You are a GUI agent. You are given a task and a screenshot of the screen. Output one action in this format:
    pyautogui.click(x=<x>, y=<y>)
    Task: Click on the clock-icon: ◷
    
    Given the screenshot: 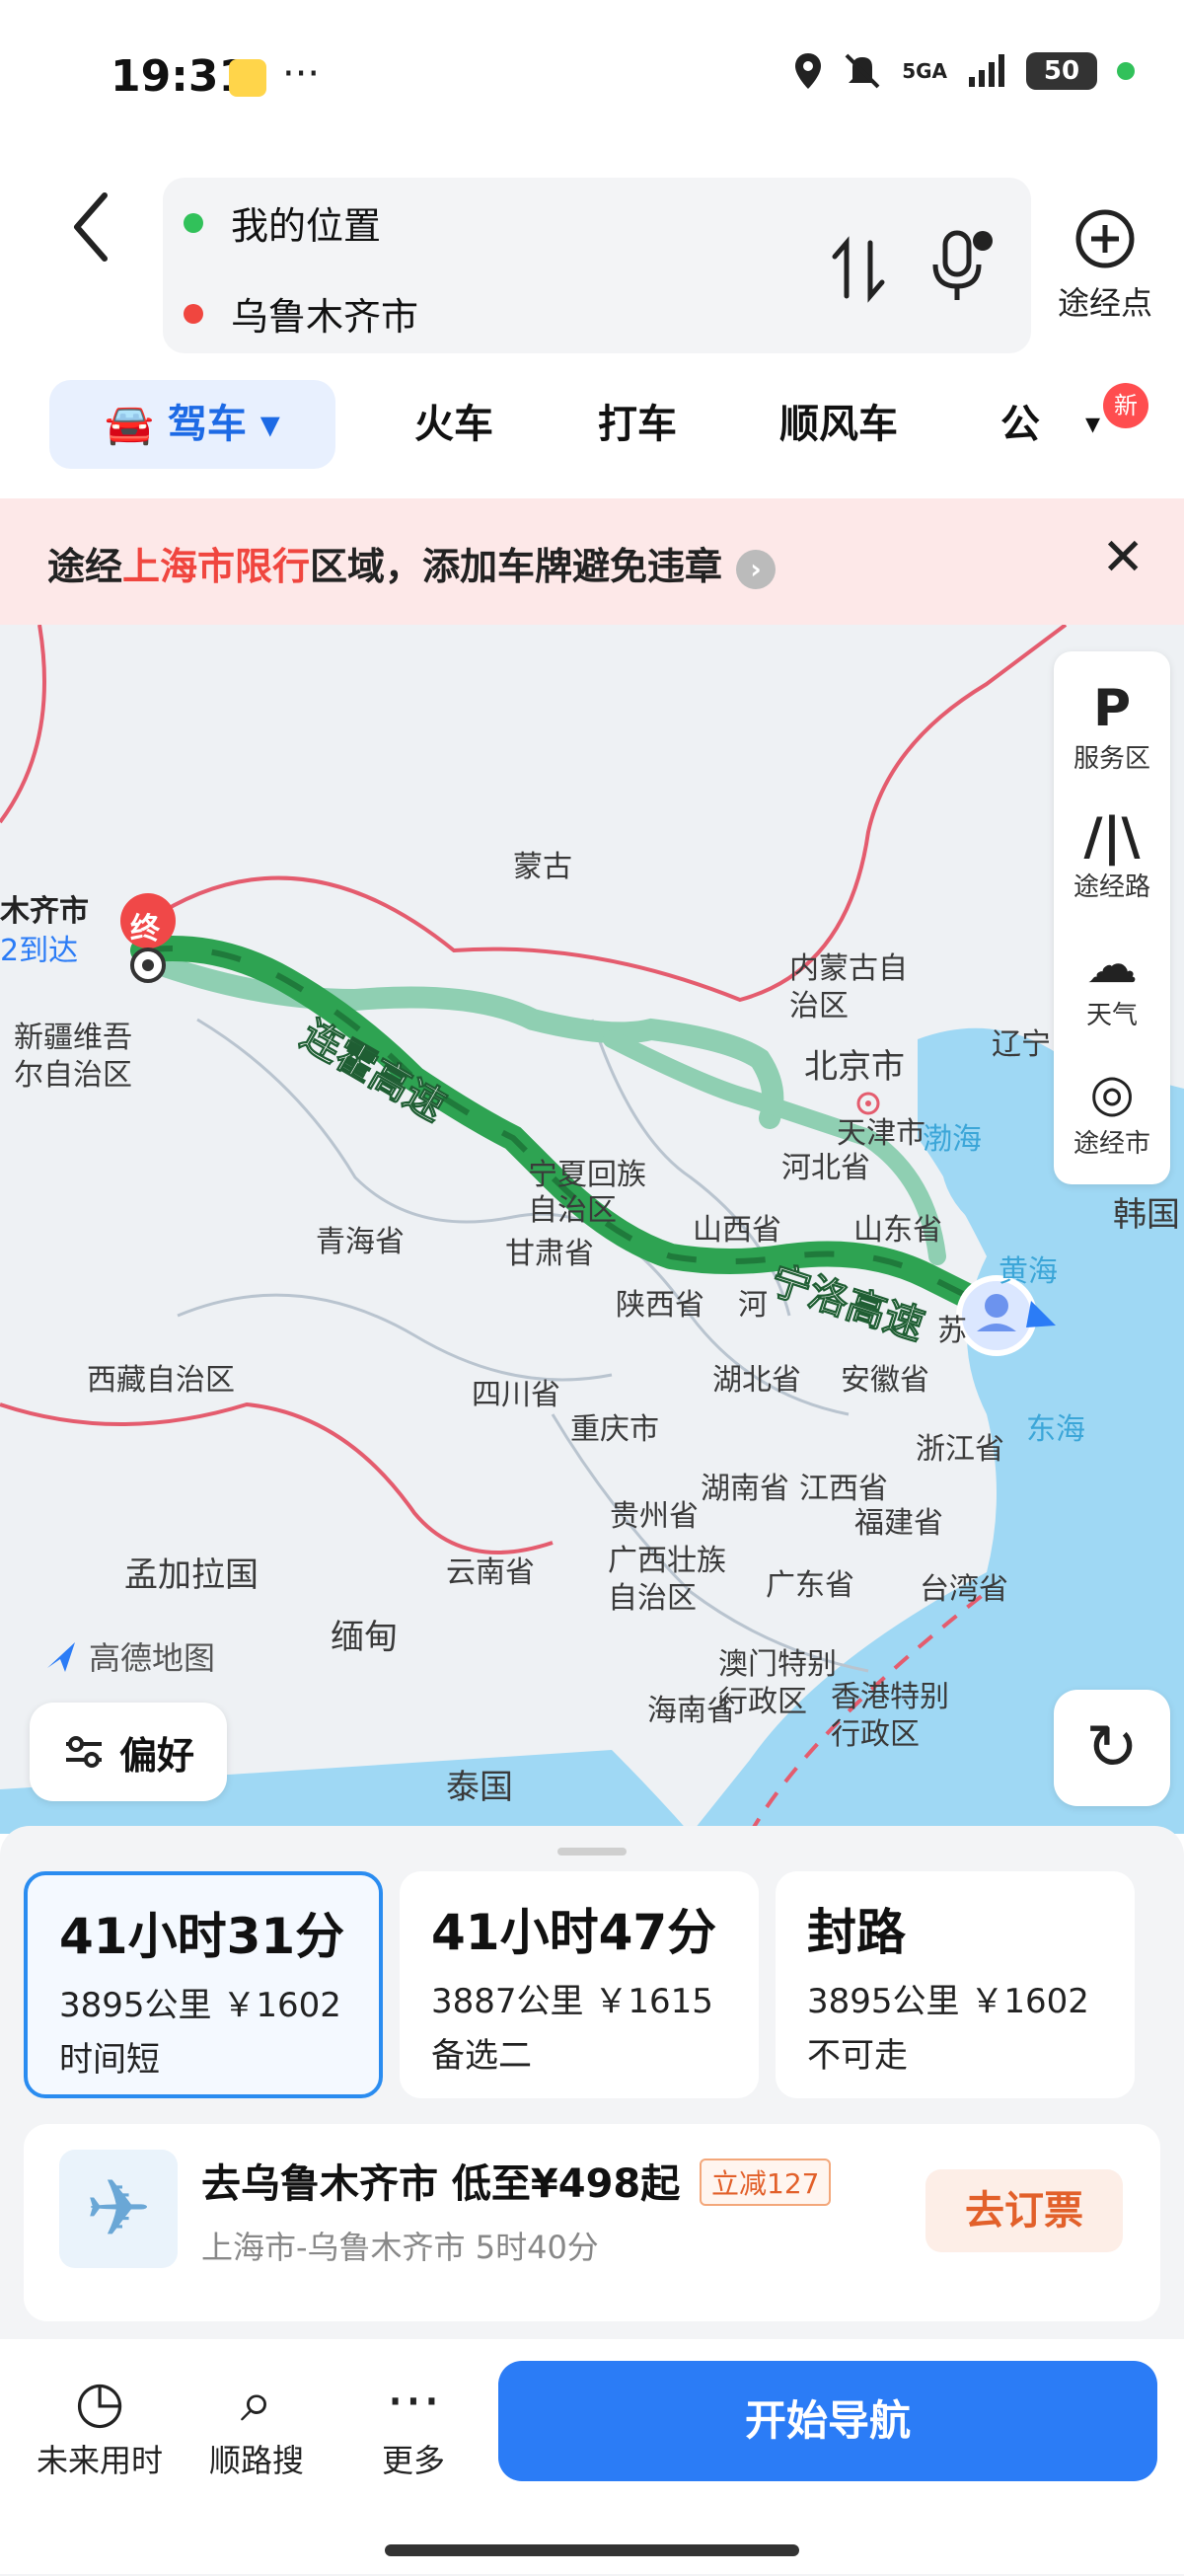 What is the action you would take?
    pyautogui.click(x=99, y=2401)
    